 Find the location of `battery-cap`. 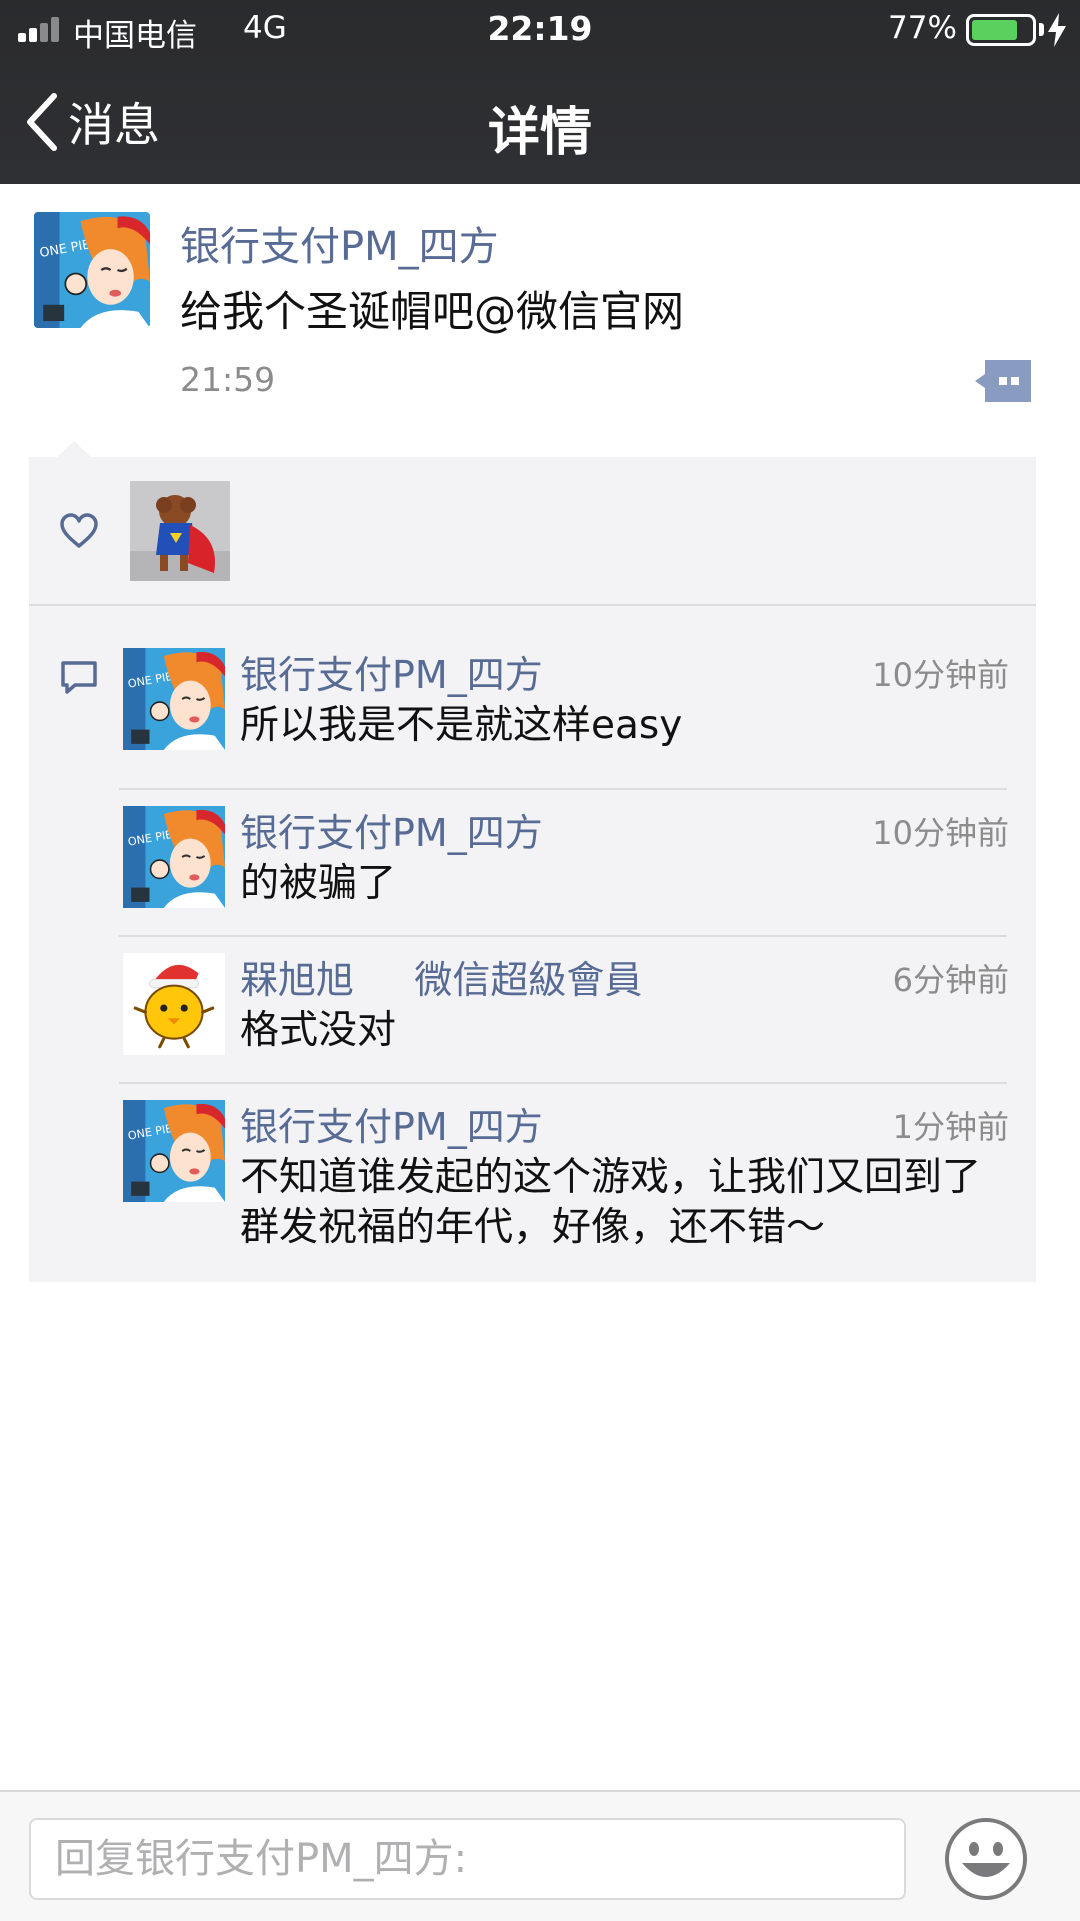

battery-cap is located at coordinates (1041, 29).